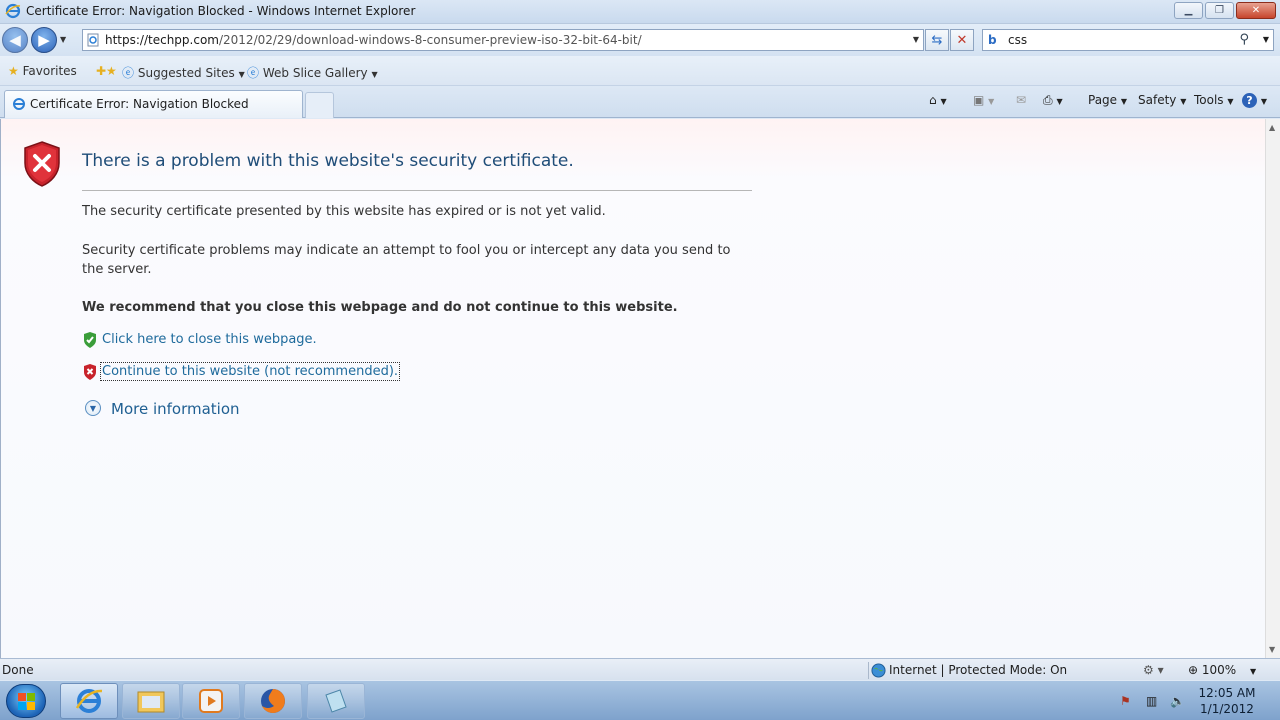 The height and width of the screenshot is (720, 1280). I want to click on vertical-scrollbar: ▲ ▼, so click(1272, 388).